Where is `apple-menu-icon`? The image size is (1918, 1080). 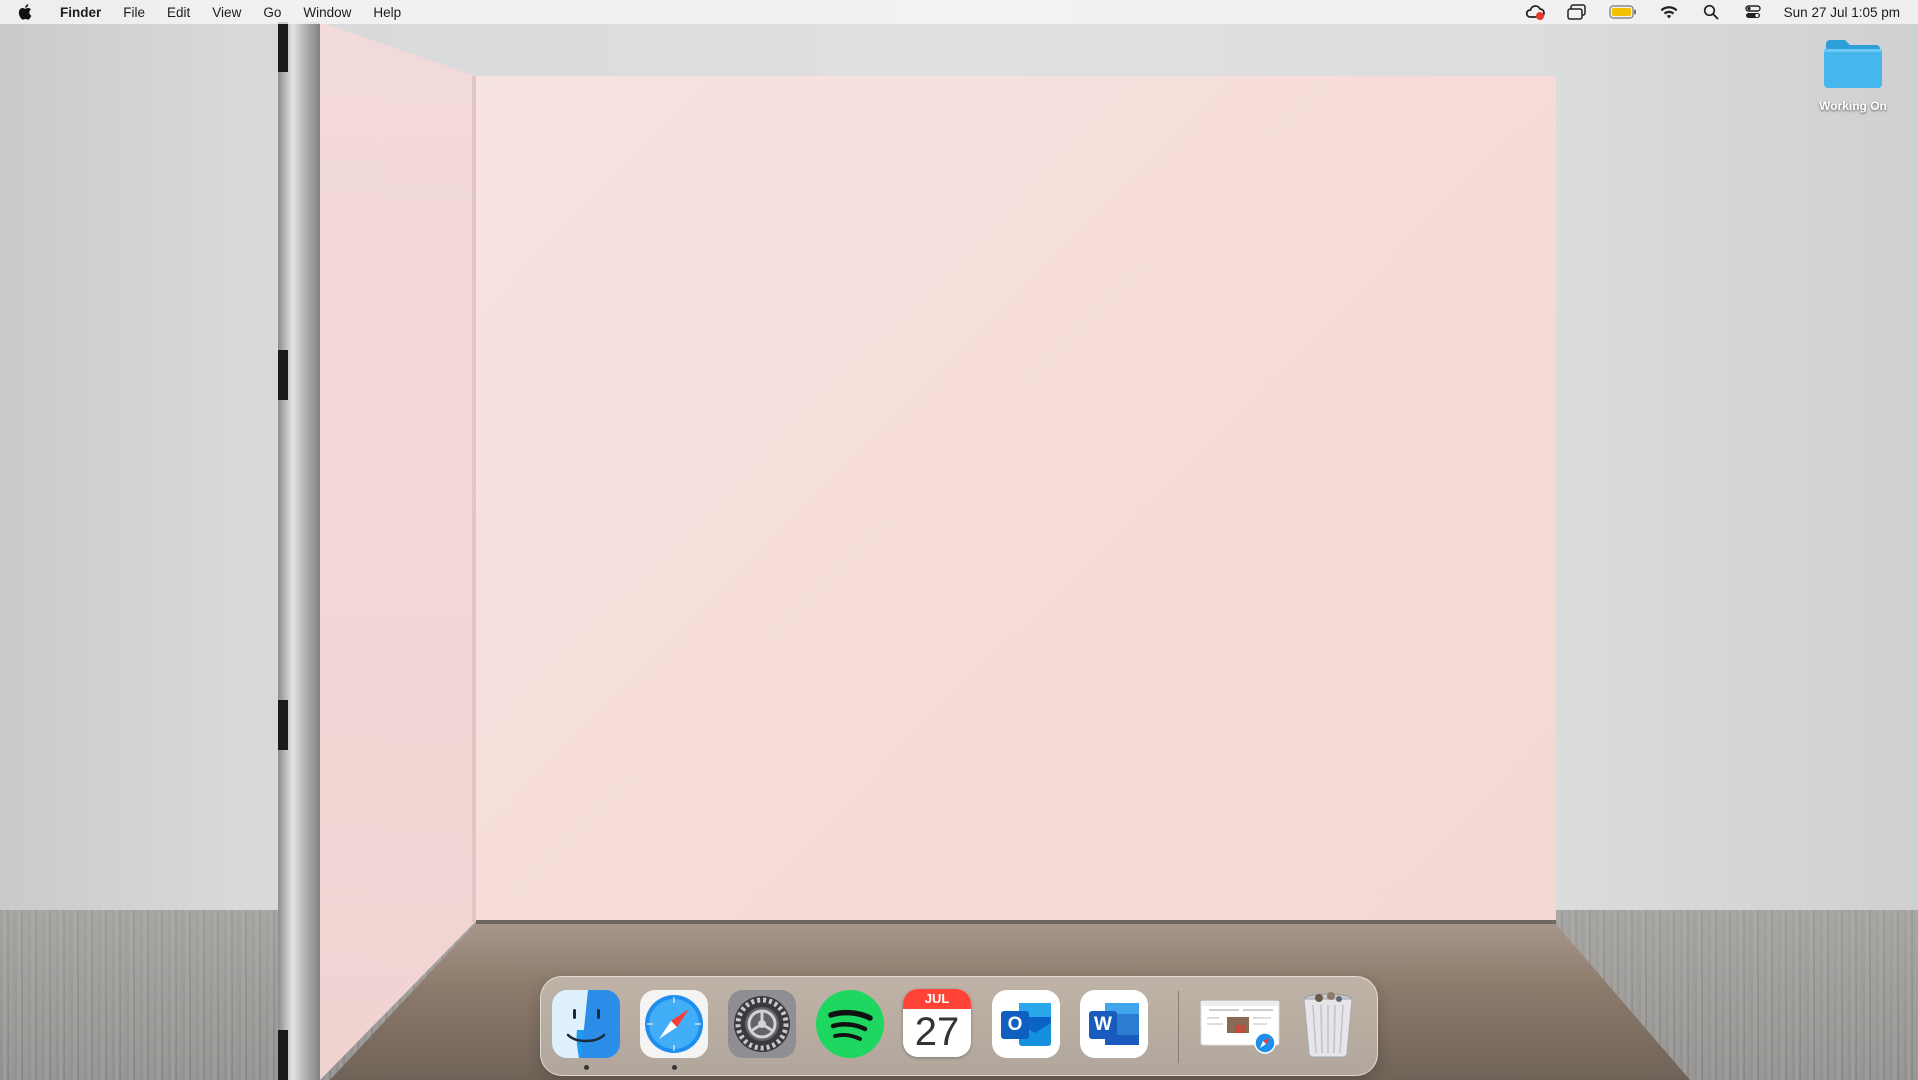
apple-menu-icon is located at coordinates (26, 12).